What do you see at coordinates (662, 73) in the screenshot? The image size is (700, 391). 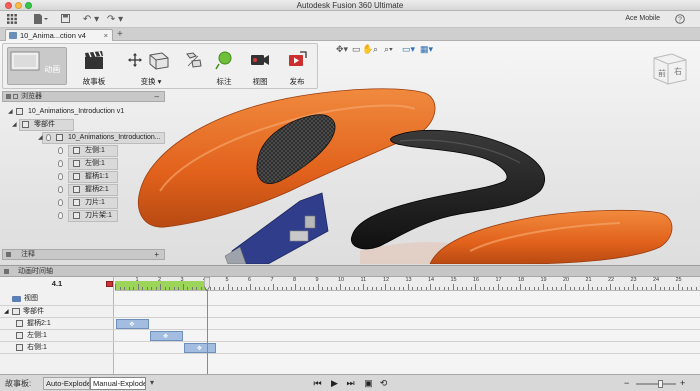 I see `view-cube-front-face: 前` at bounding box center [662, 73].